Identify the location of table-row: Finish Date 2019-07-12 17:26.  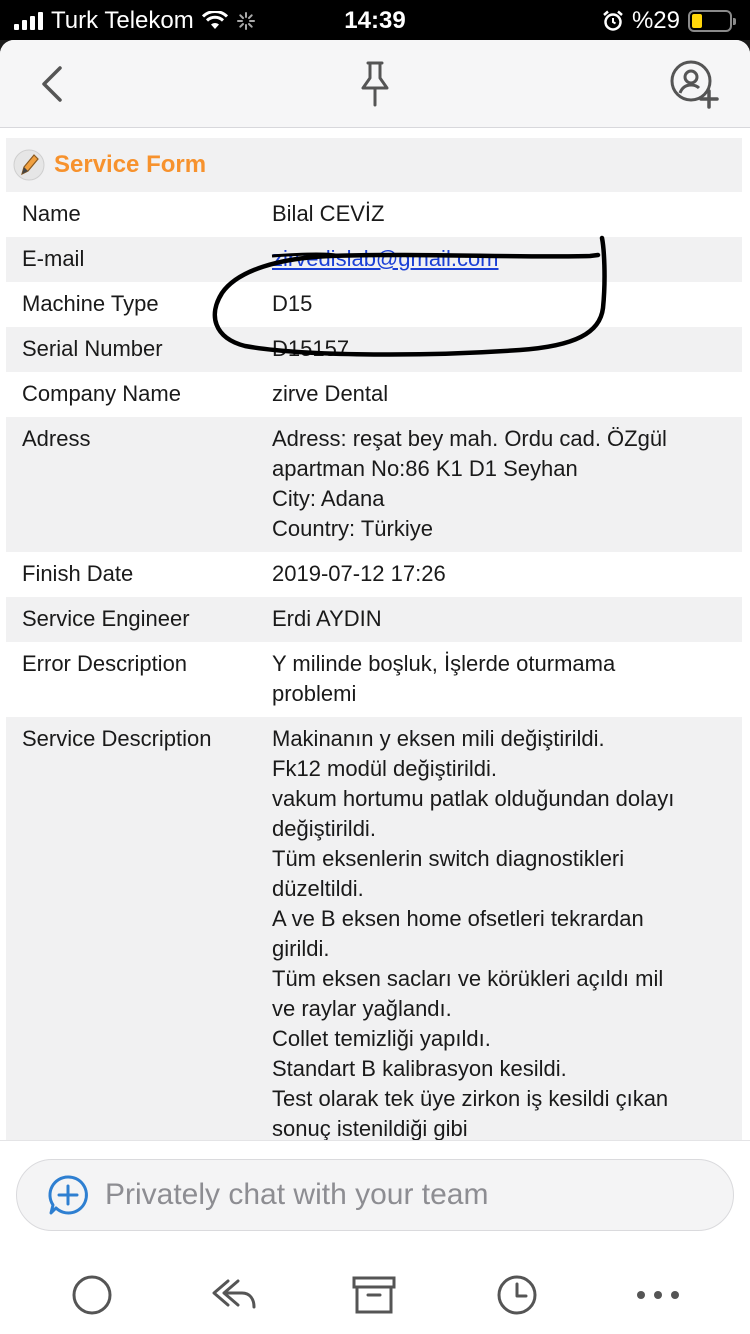
(374, 574).